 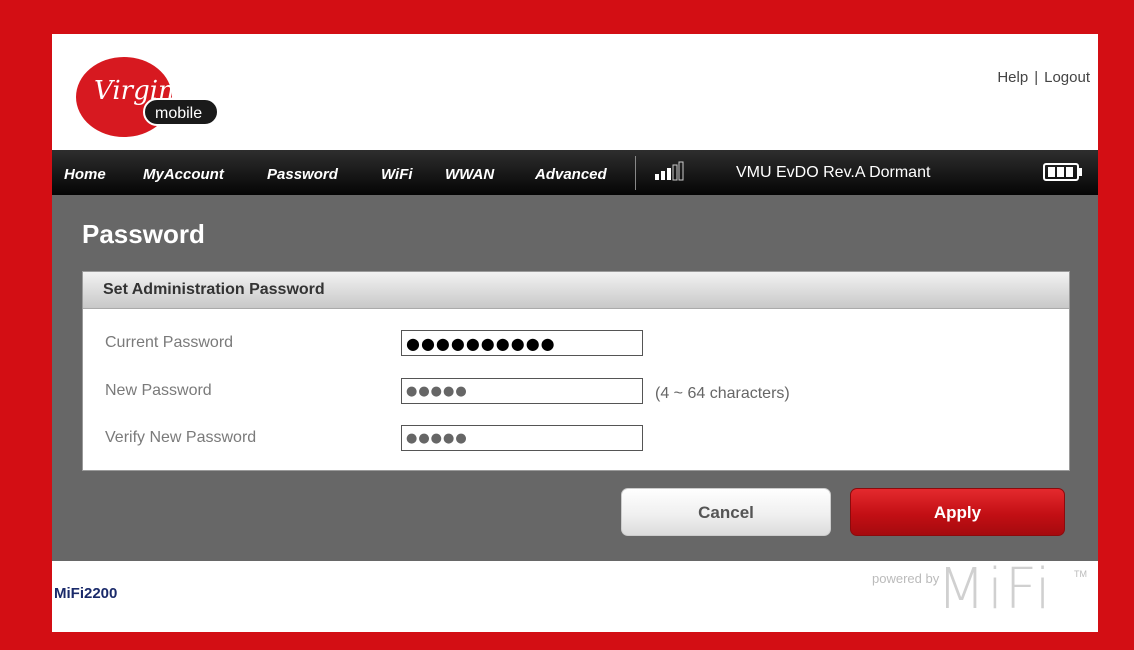 What do you see at coordinates (906, 578) in the screenshot?
I see `powered-by-text: powered by` at bounding box center [906, 578].